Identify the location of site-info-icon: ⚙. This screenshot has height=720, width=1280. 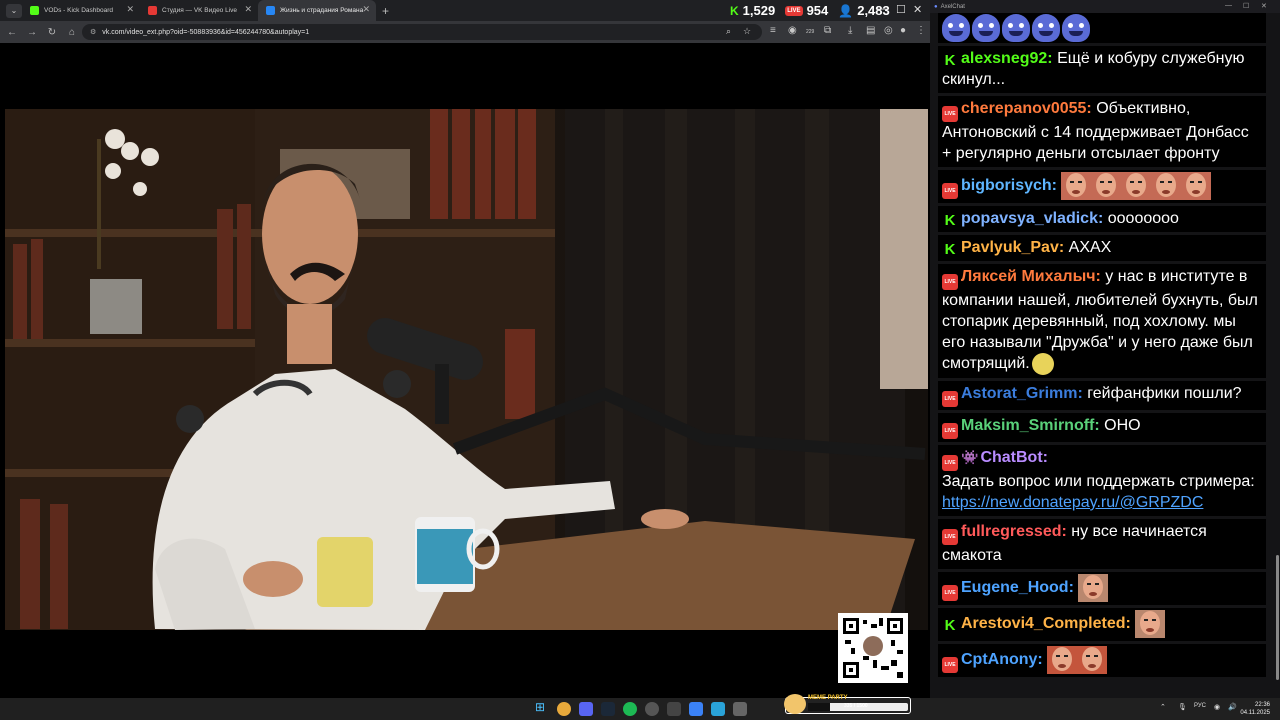
(93, 32).